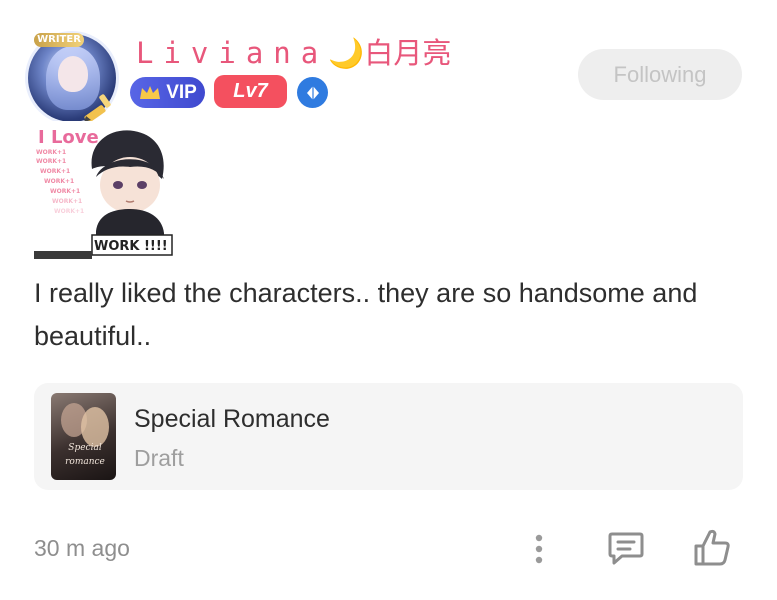 Image resolution: width=777 pixels, height=600 pixels. Describe the element at coordinates (626, 548) in the screenshot. I see `comment-icon` at that location.